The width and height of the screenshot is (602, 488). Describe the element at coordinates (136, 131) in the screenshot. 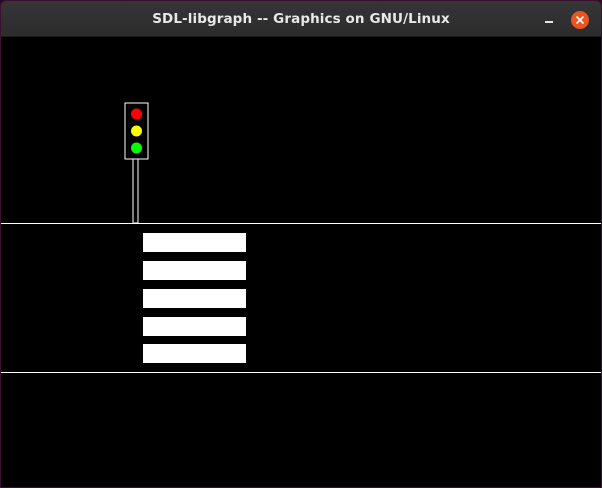

I see `signal-yellow-lamp` at that location.